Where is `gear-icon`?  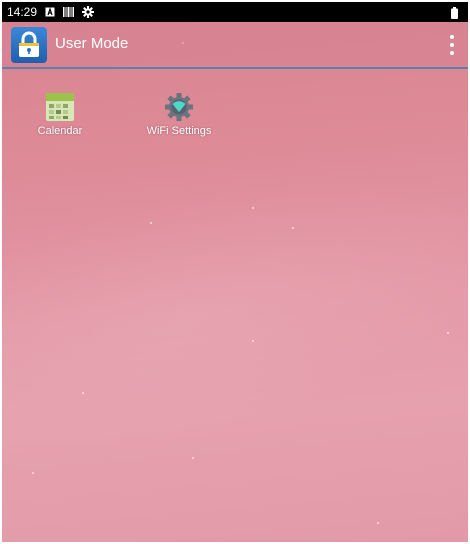 gear-icon is located at coordinates (88, 12).